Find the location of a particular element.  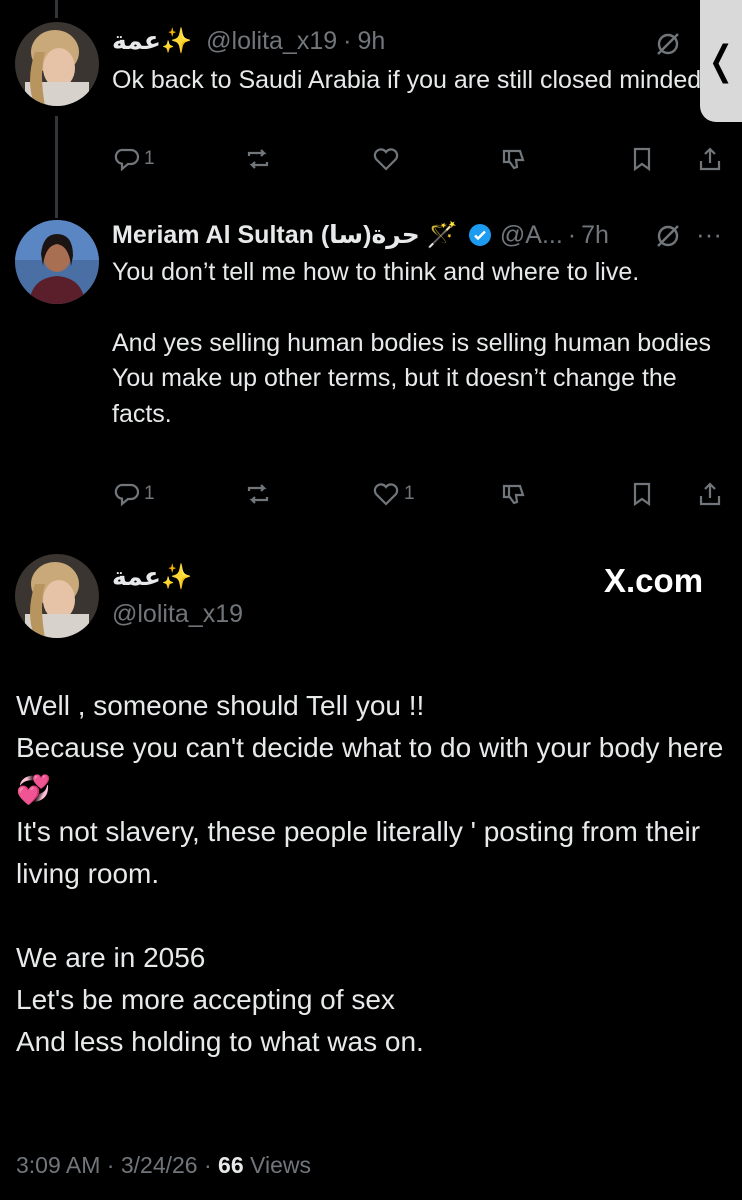

thread-line is located at coordinates (56, 167).